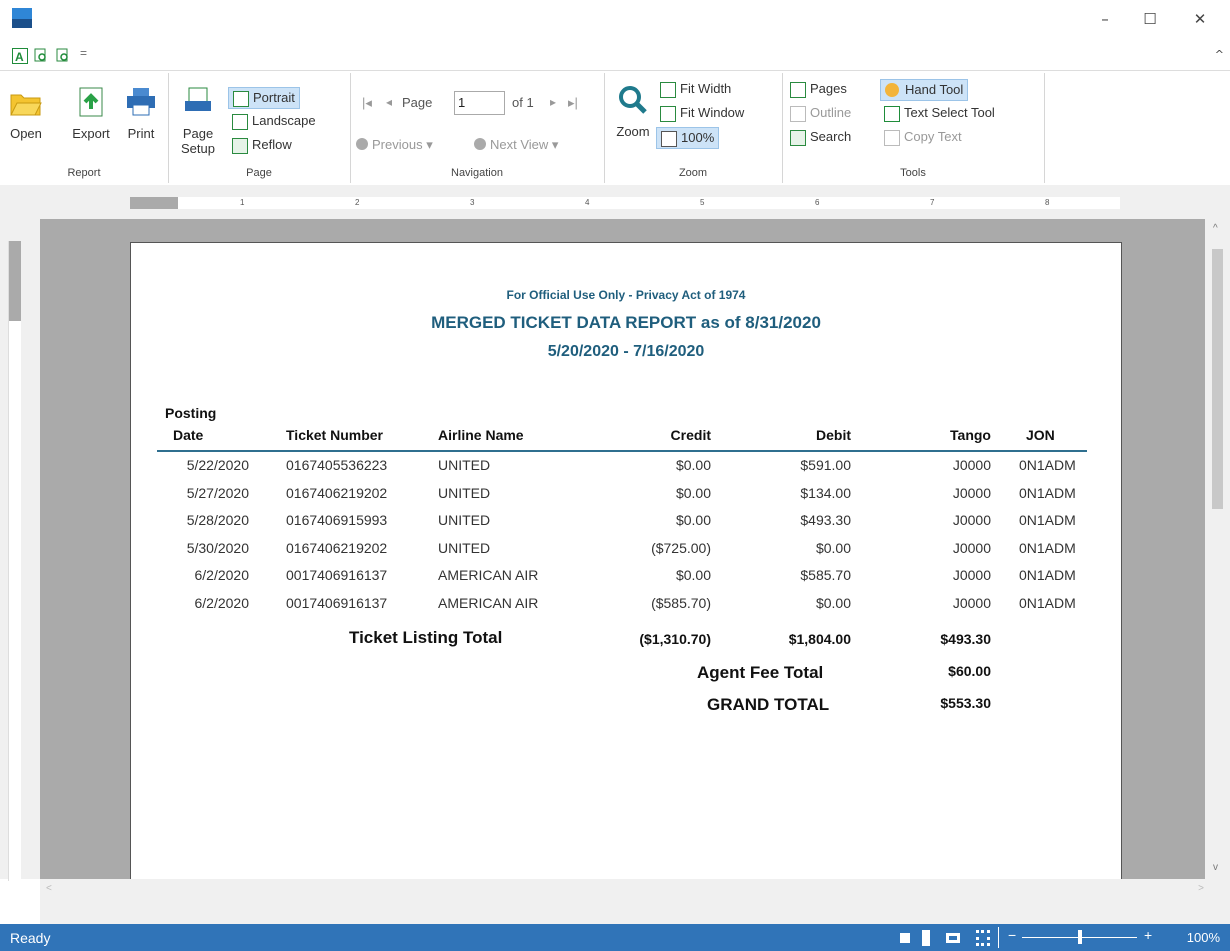  I want to click on next-page-icon: ▸, so click(553, 102).